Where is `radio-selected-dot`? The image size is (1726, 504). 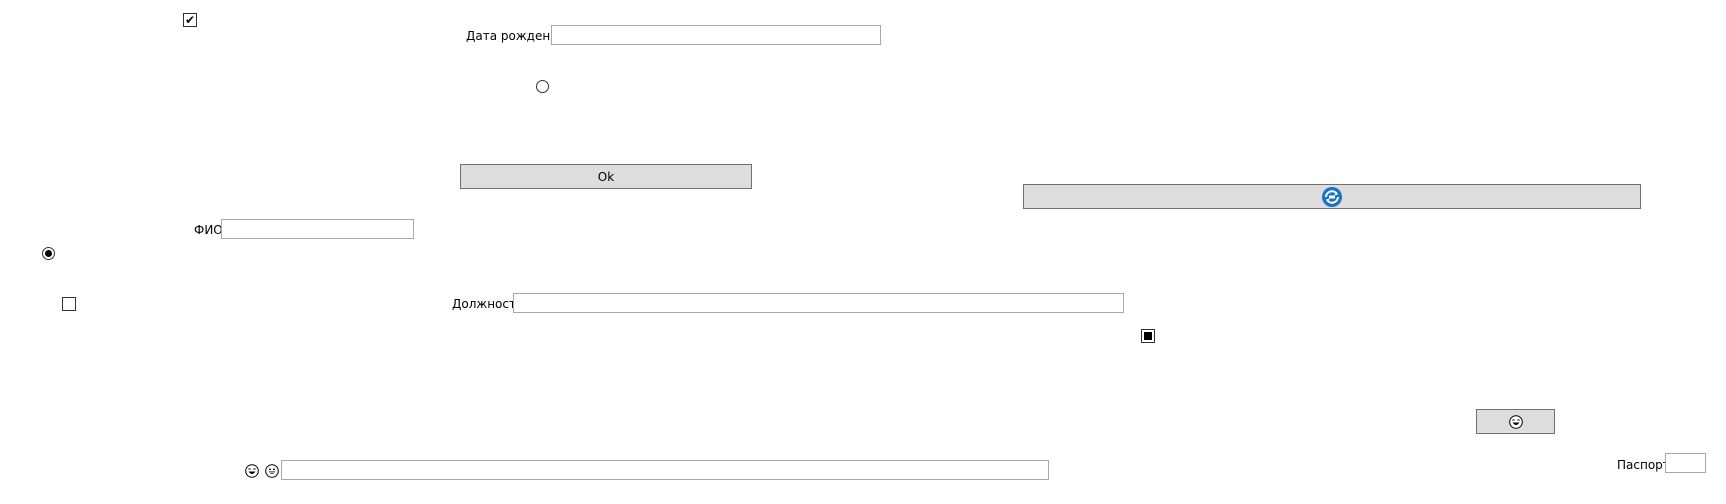
radio-selected-dot is located at coordinates (48, 253).